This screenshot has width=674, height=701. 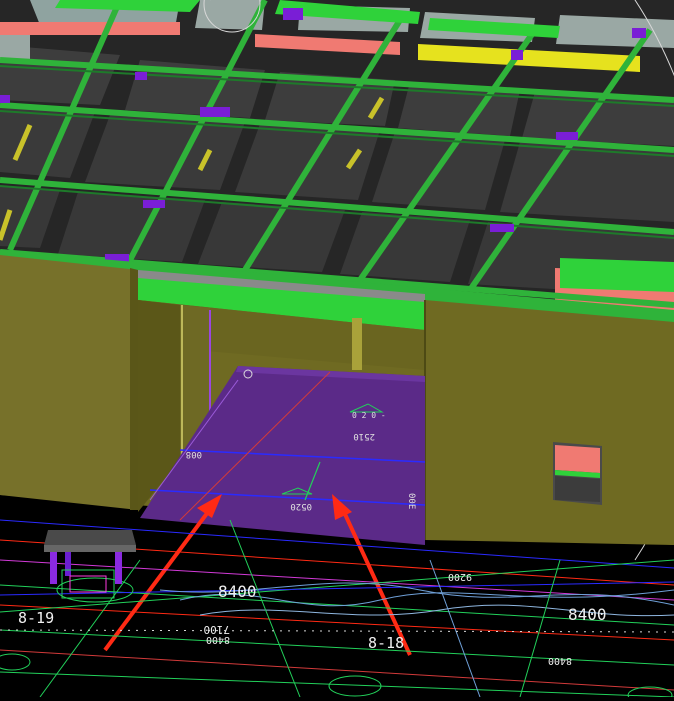 I want to click on floor-mark-1: 008, so click(x=194, y=454).